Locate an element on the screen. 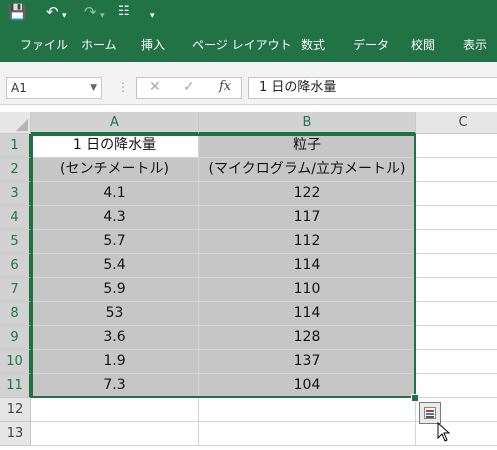 The width and height of the screenshot is (497, 450). row-header: 12 is located at coordinates (15, 410).